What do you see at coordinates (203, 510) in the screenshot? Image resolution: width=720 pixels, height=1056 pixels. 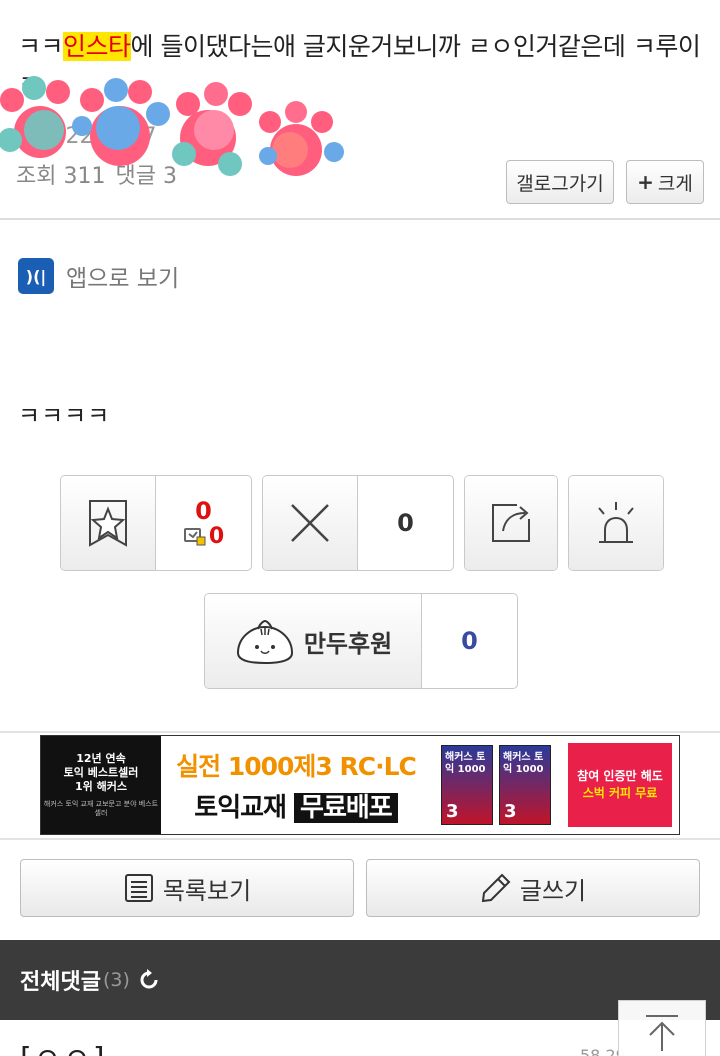 I see `recommend-count: 0` at bounding box center [203, 510].